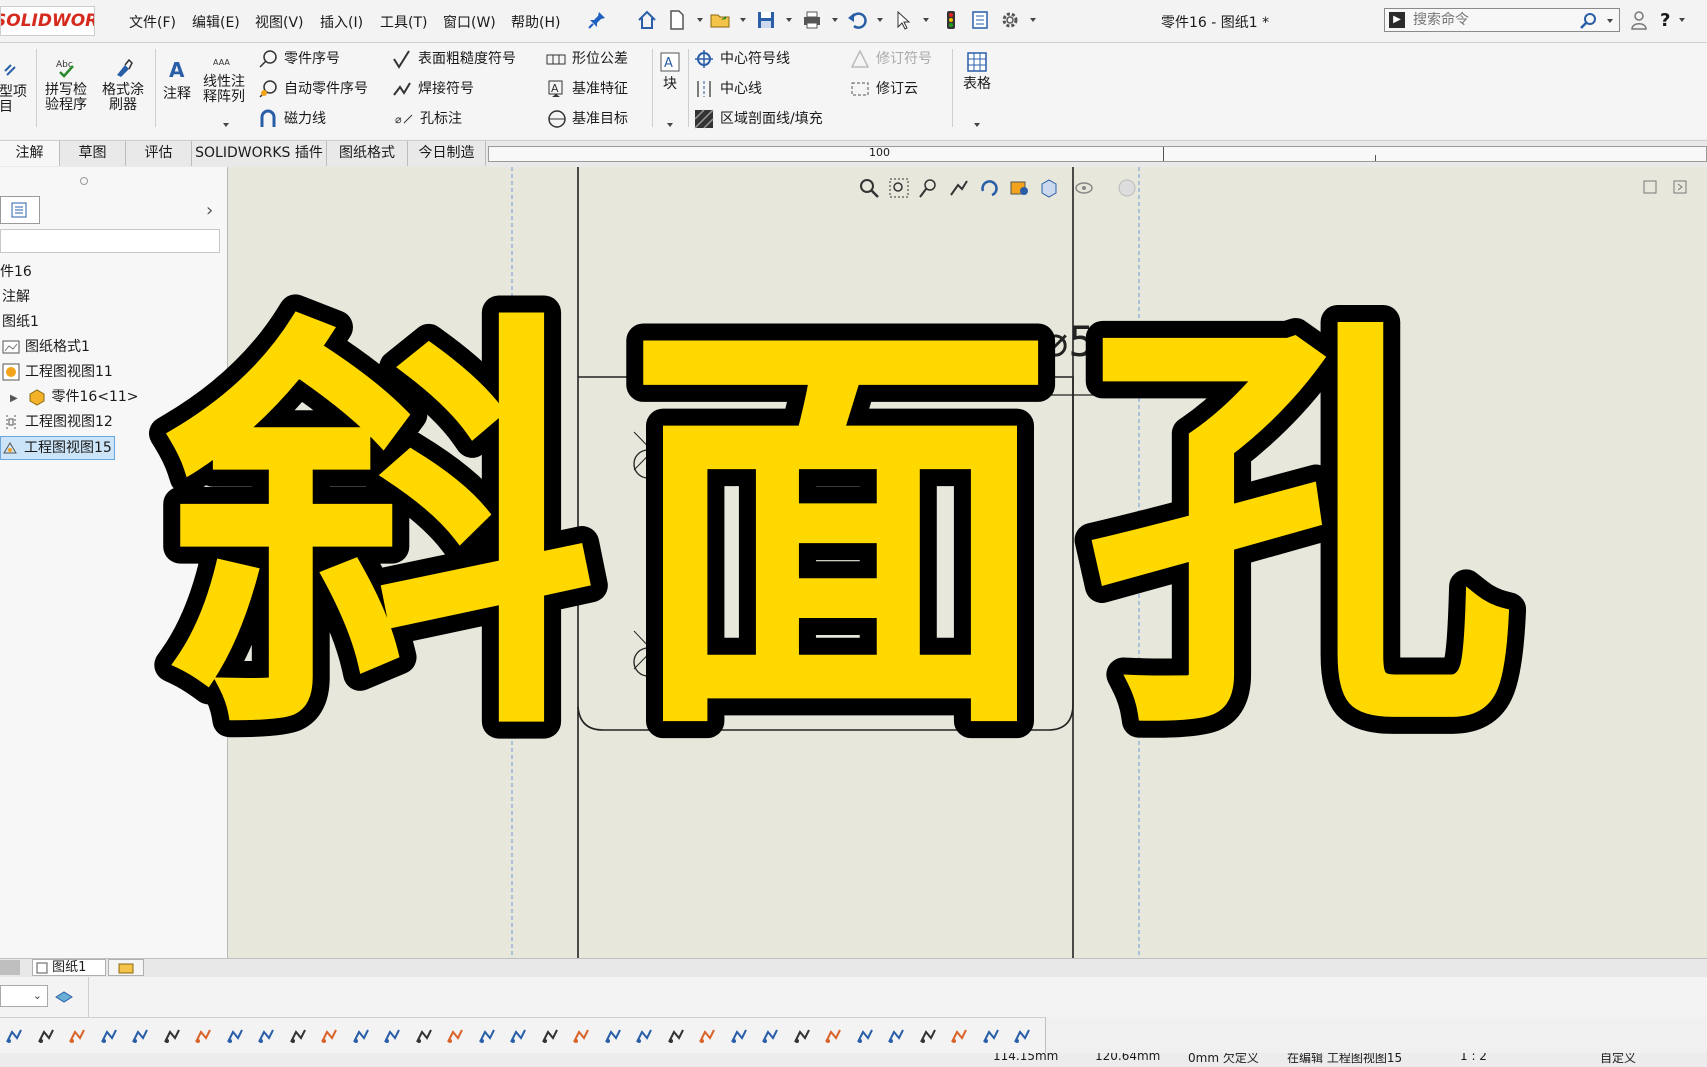  What do you see at coordinates (17, 399) in the screenshot?
I see `expand-arrow-icon: ▶` at bounding box center [17, 399].